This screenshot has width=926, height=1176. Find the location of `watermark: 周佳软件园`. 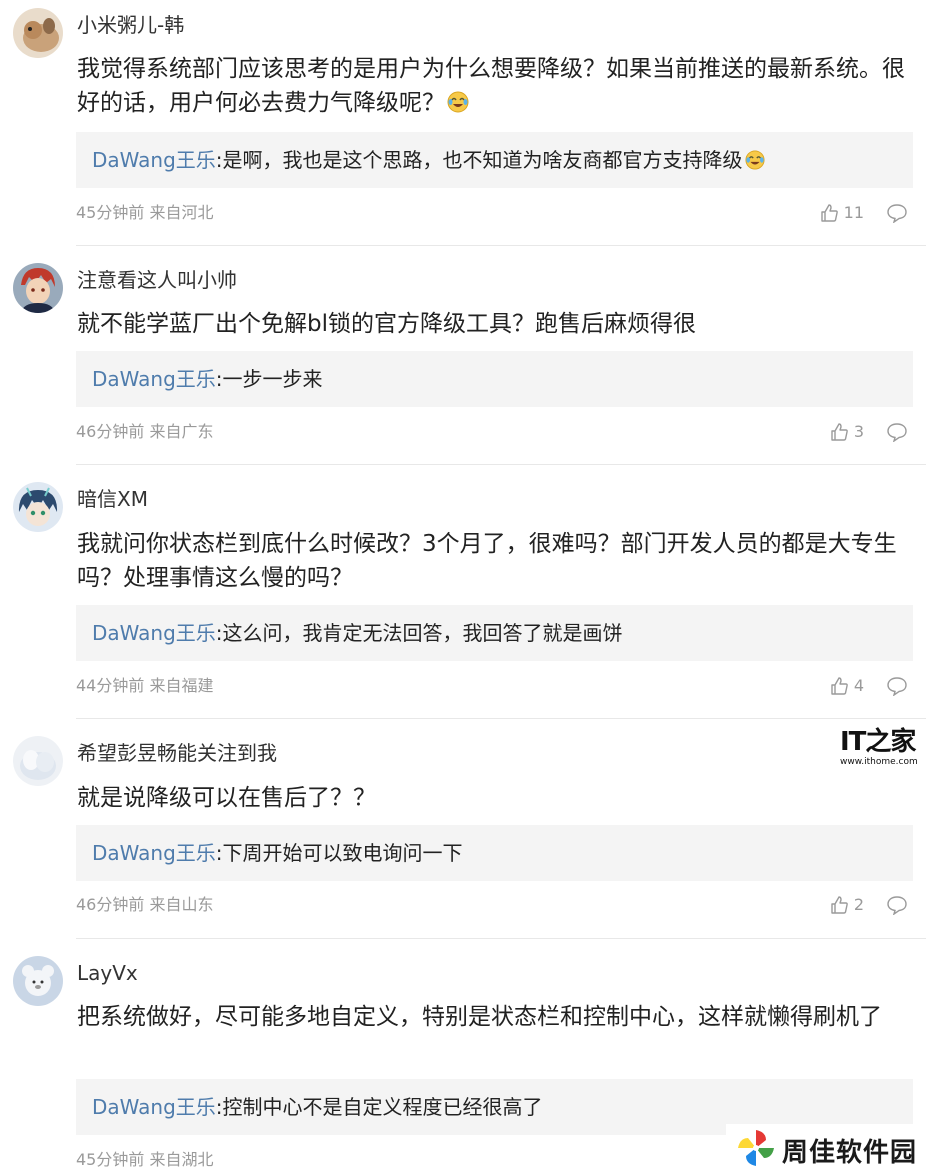

watermark: 周佳软件园 is located at coordinates (826, 1150).